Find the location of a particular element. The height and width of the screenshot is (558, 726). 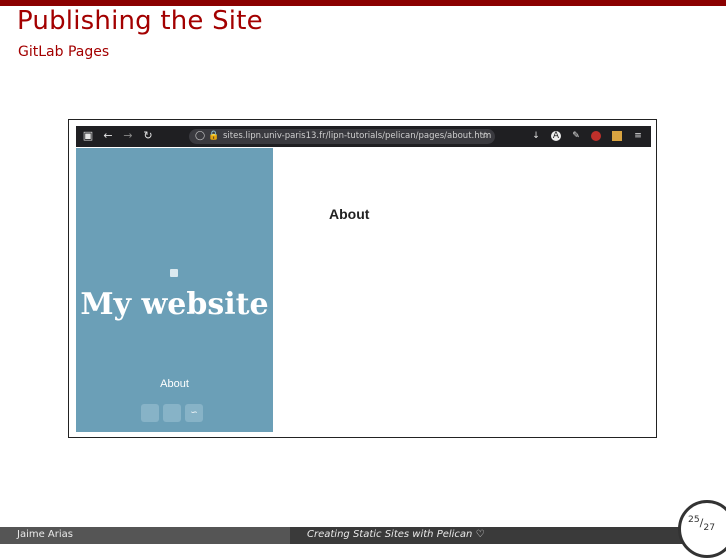

page-heading: About is located at coordinates (349, 214).